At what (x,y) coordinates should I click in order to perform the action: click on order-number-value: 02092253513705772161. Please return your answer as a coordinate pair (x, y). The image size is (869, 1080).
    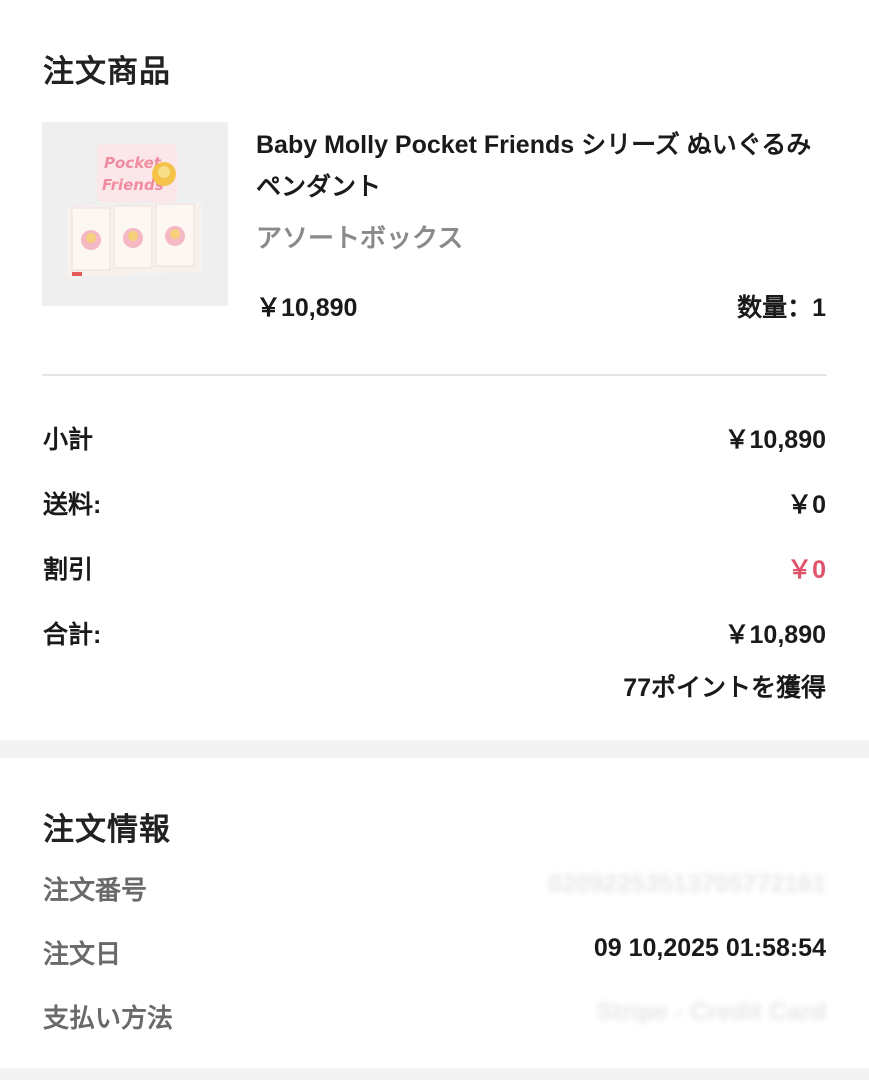
    Looking at the image, I should click on (687, 884).